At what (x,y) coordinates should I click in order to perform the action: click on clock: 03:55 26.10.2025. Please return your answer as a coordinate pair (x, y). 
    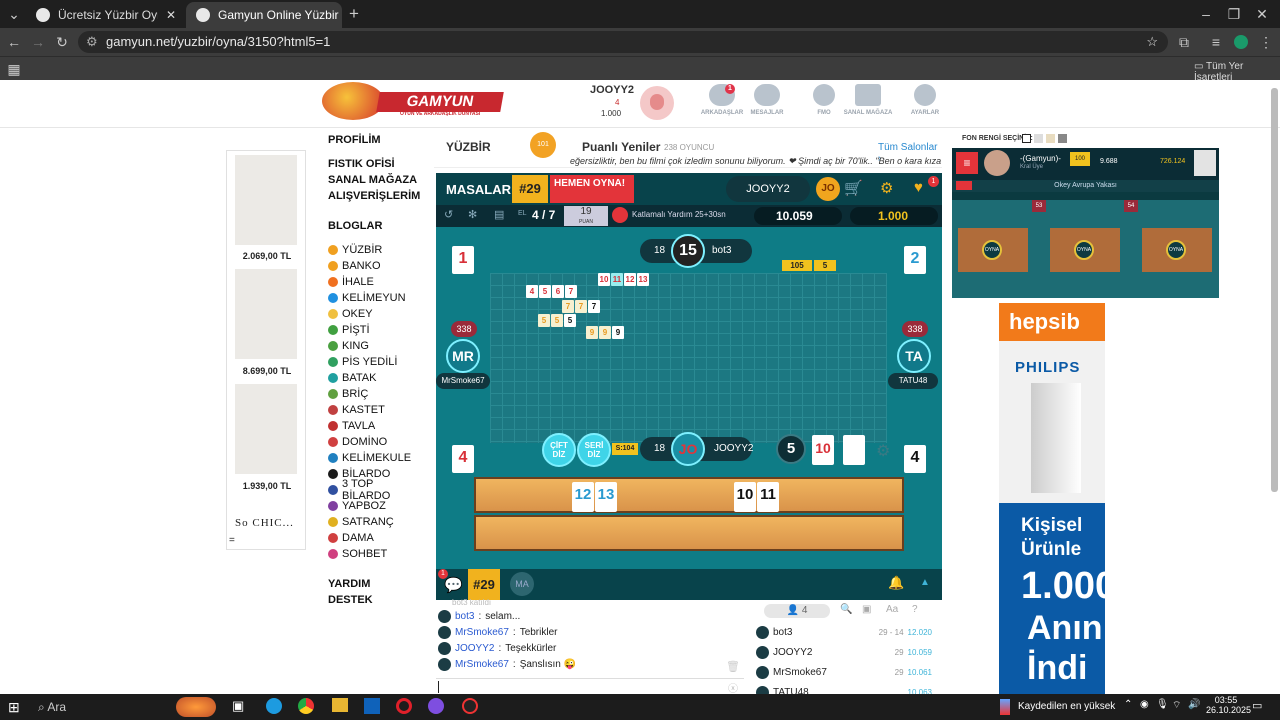
    Looking at the image, I should click on (1228, 705).